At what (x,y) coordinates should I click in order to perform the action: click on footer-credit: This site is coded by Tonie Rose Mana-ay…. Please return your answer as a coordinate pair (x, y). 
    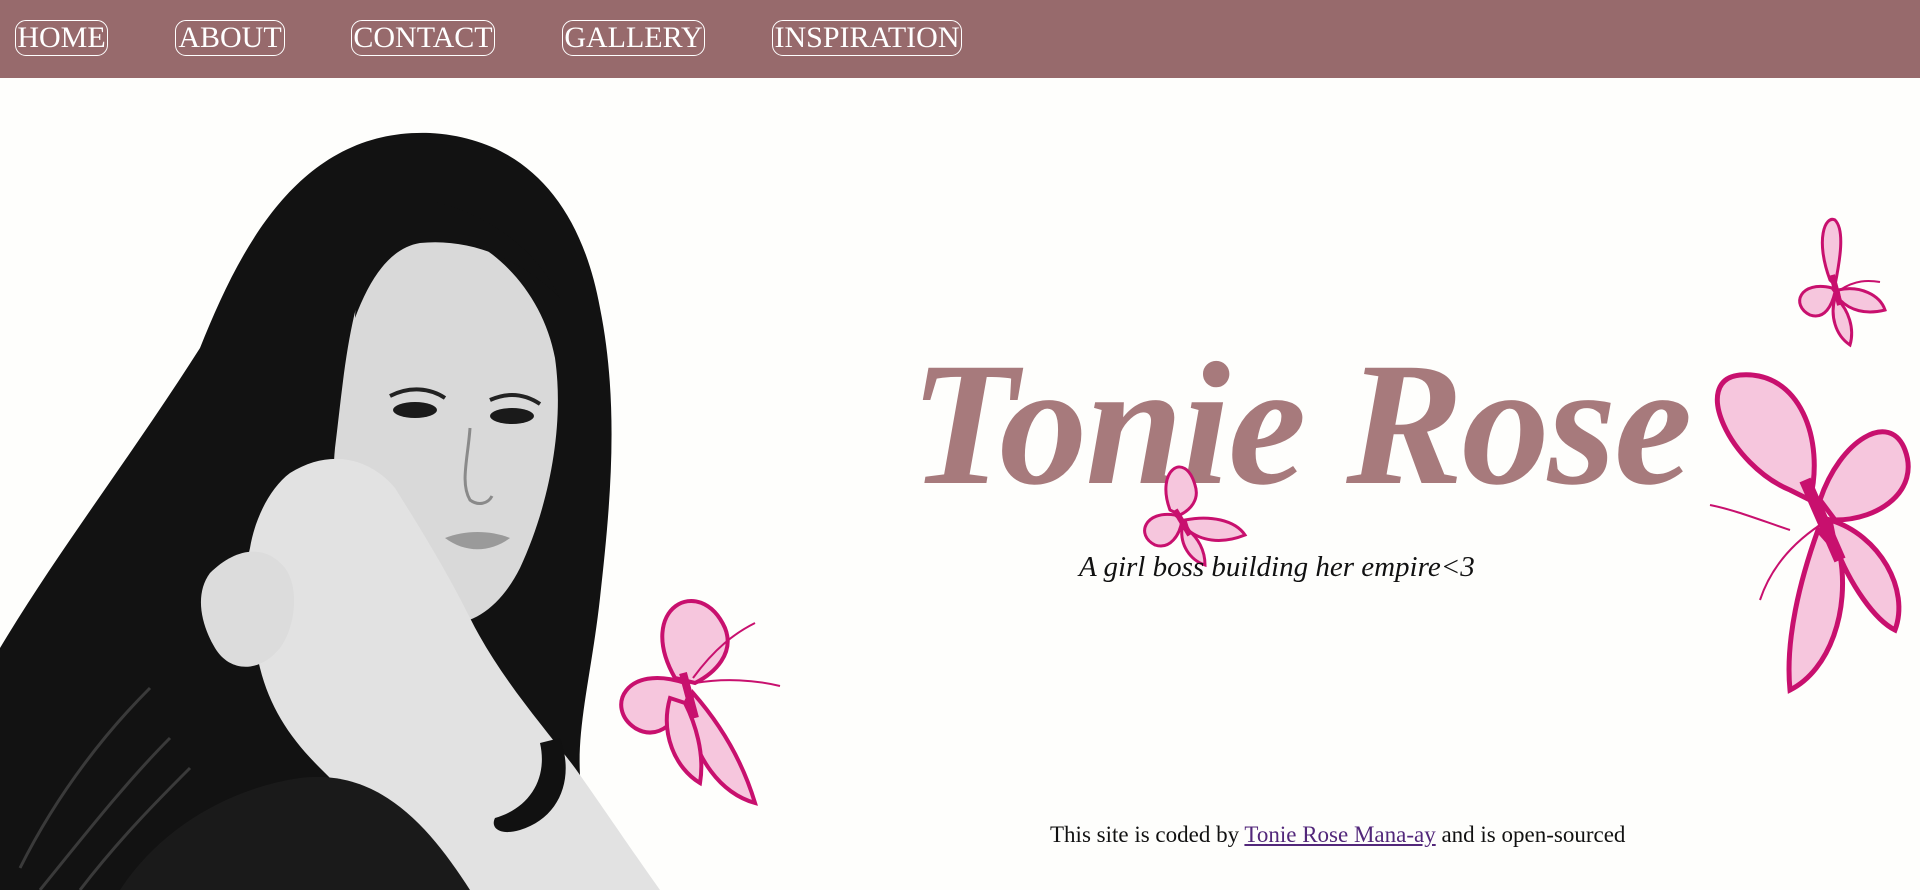
    Looking at the image, I should click on (1337, 835).